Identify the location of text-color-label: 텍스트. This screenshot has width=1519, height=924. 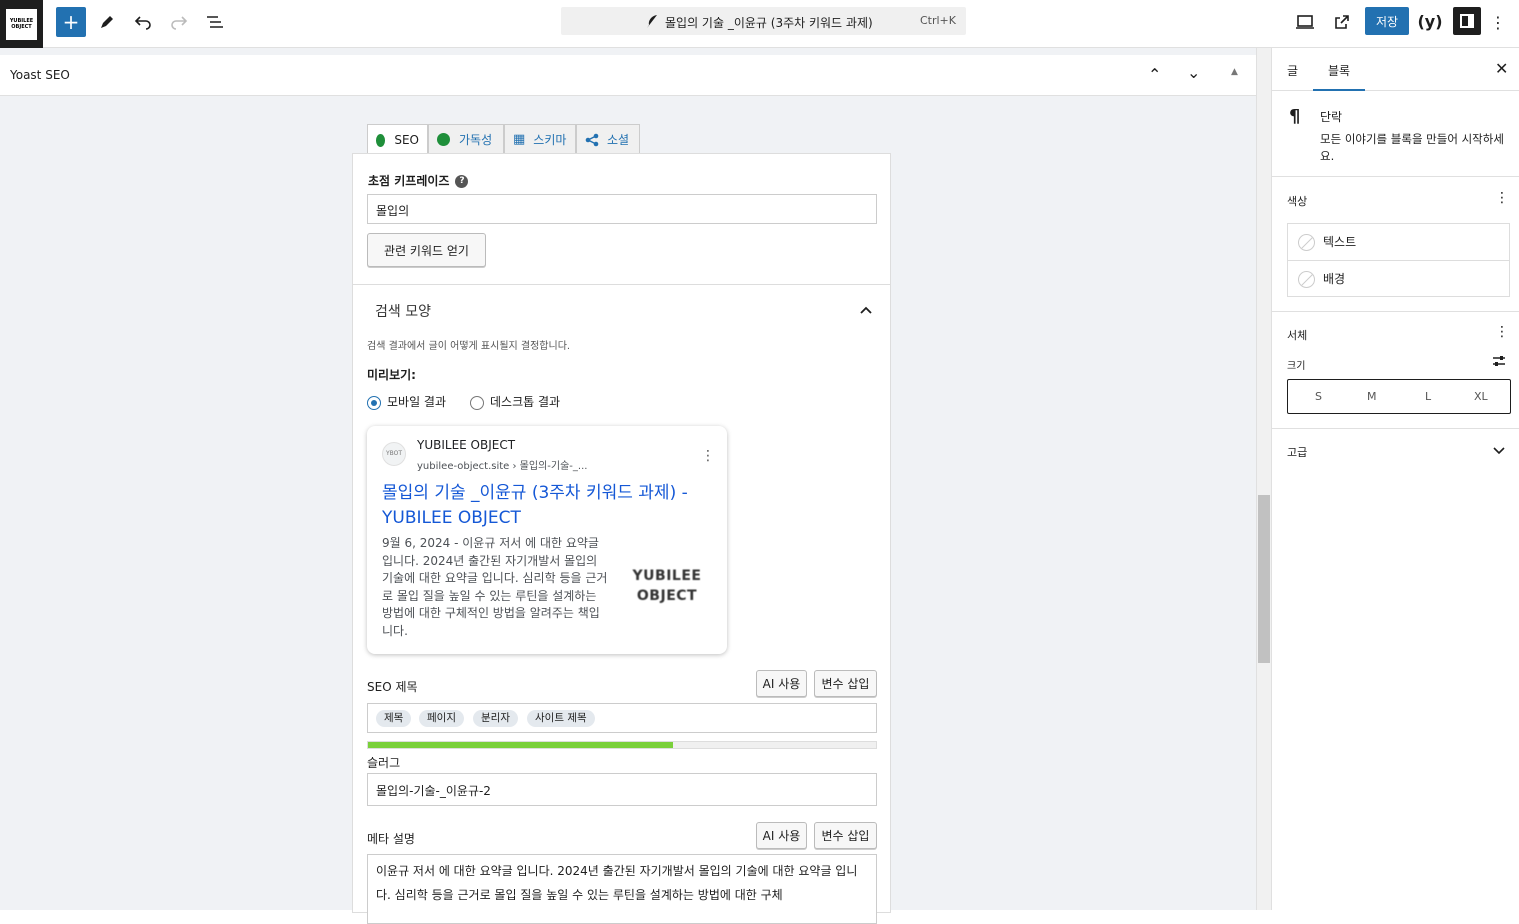
(1340, 242).